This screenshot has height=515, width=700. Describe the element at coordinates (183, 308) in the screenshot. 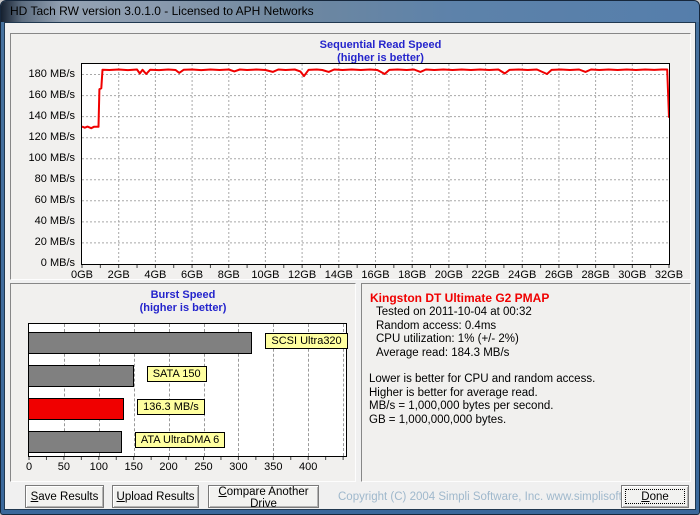

I see `burst-chart-subtitle: (higher is better)` at that location.